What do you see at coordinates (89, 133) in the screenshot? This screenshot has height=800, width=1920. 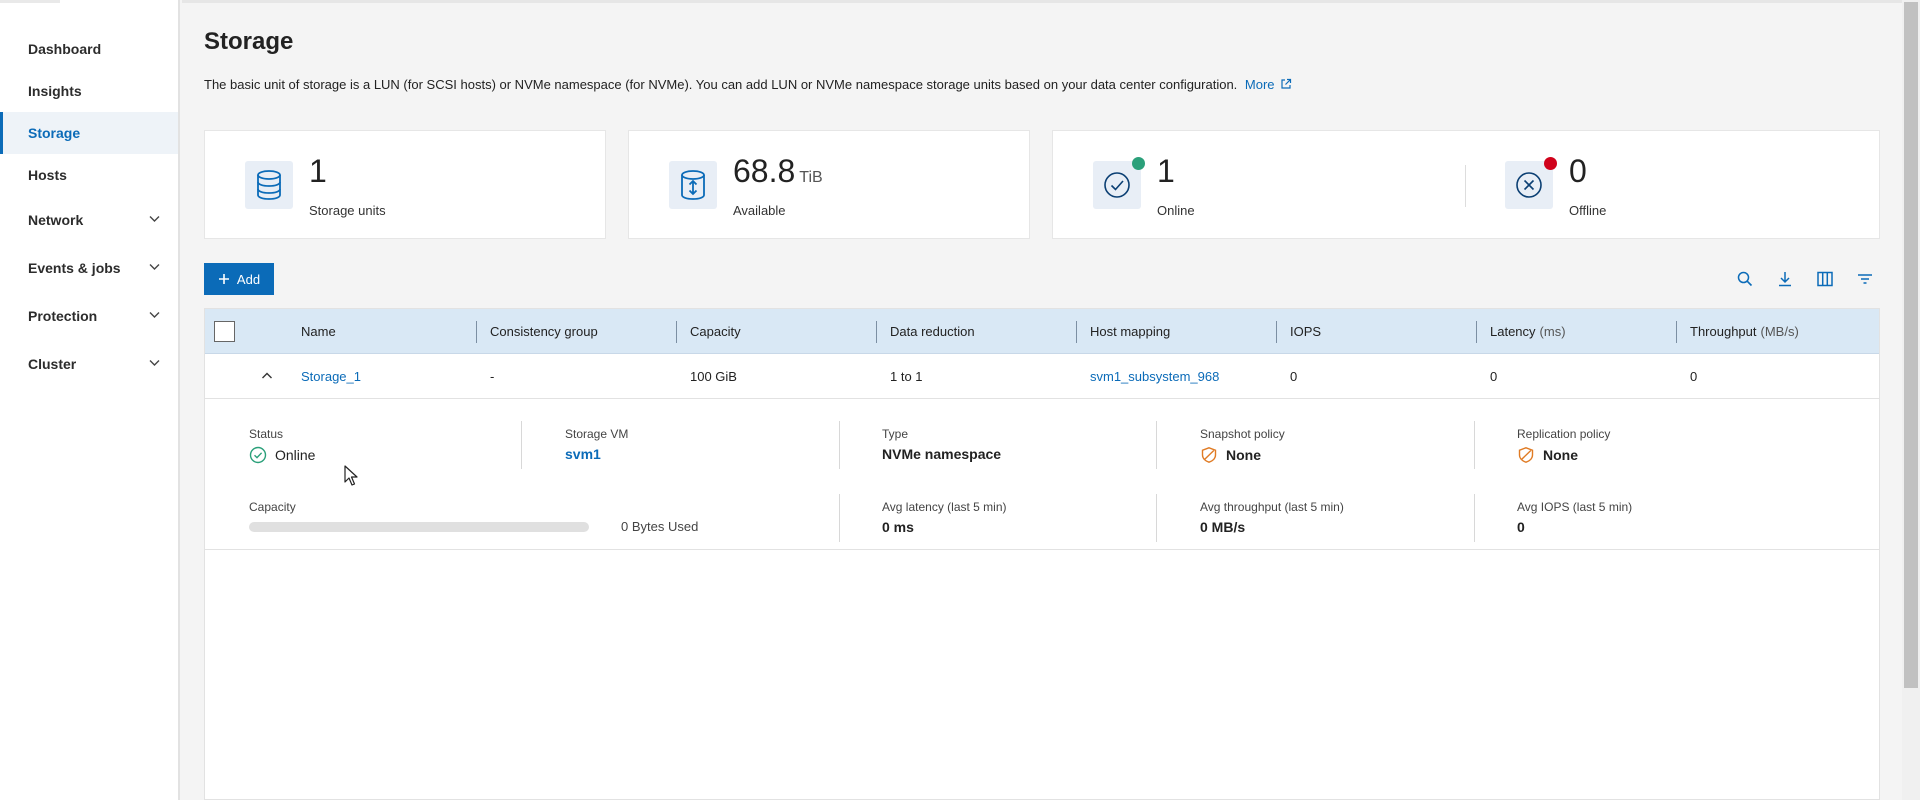 I see `sidebar-item-storage: Storage` at bounding box center [89, 133].